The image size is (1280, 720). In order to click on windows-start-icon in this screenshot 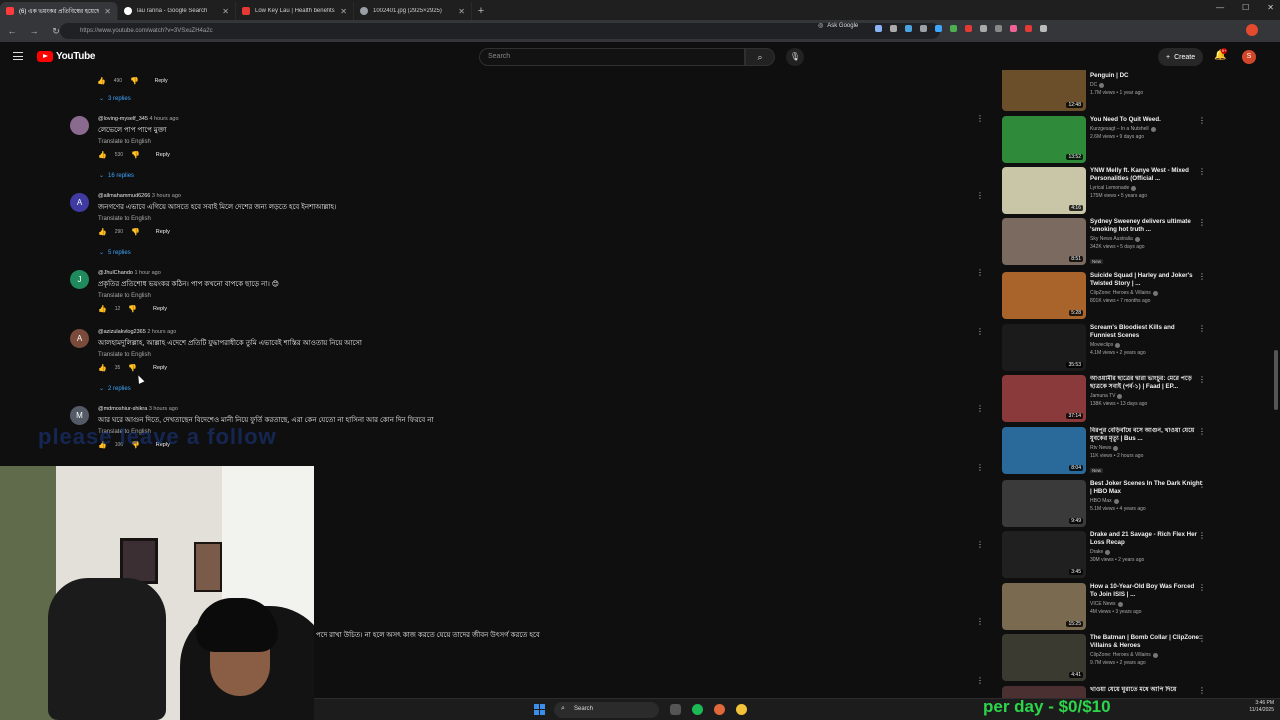, I will do `click(539, 709)`.